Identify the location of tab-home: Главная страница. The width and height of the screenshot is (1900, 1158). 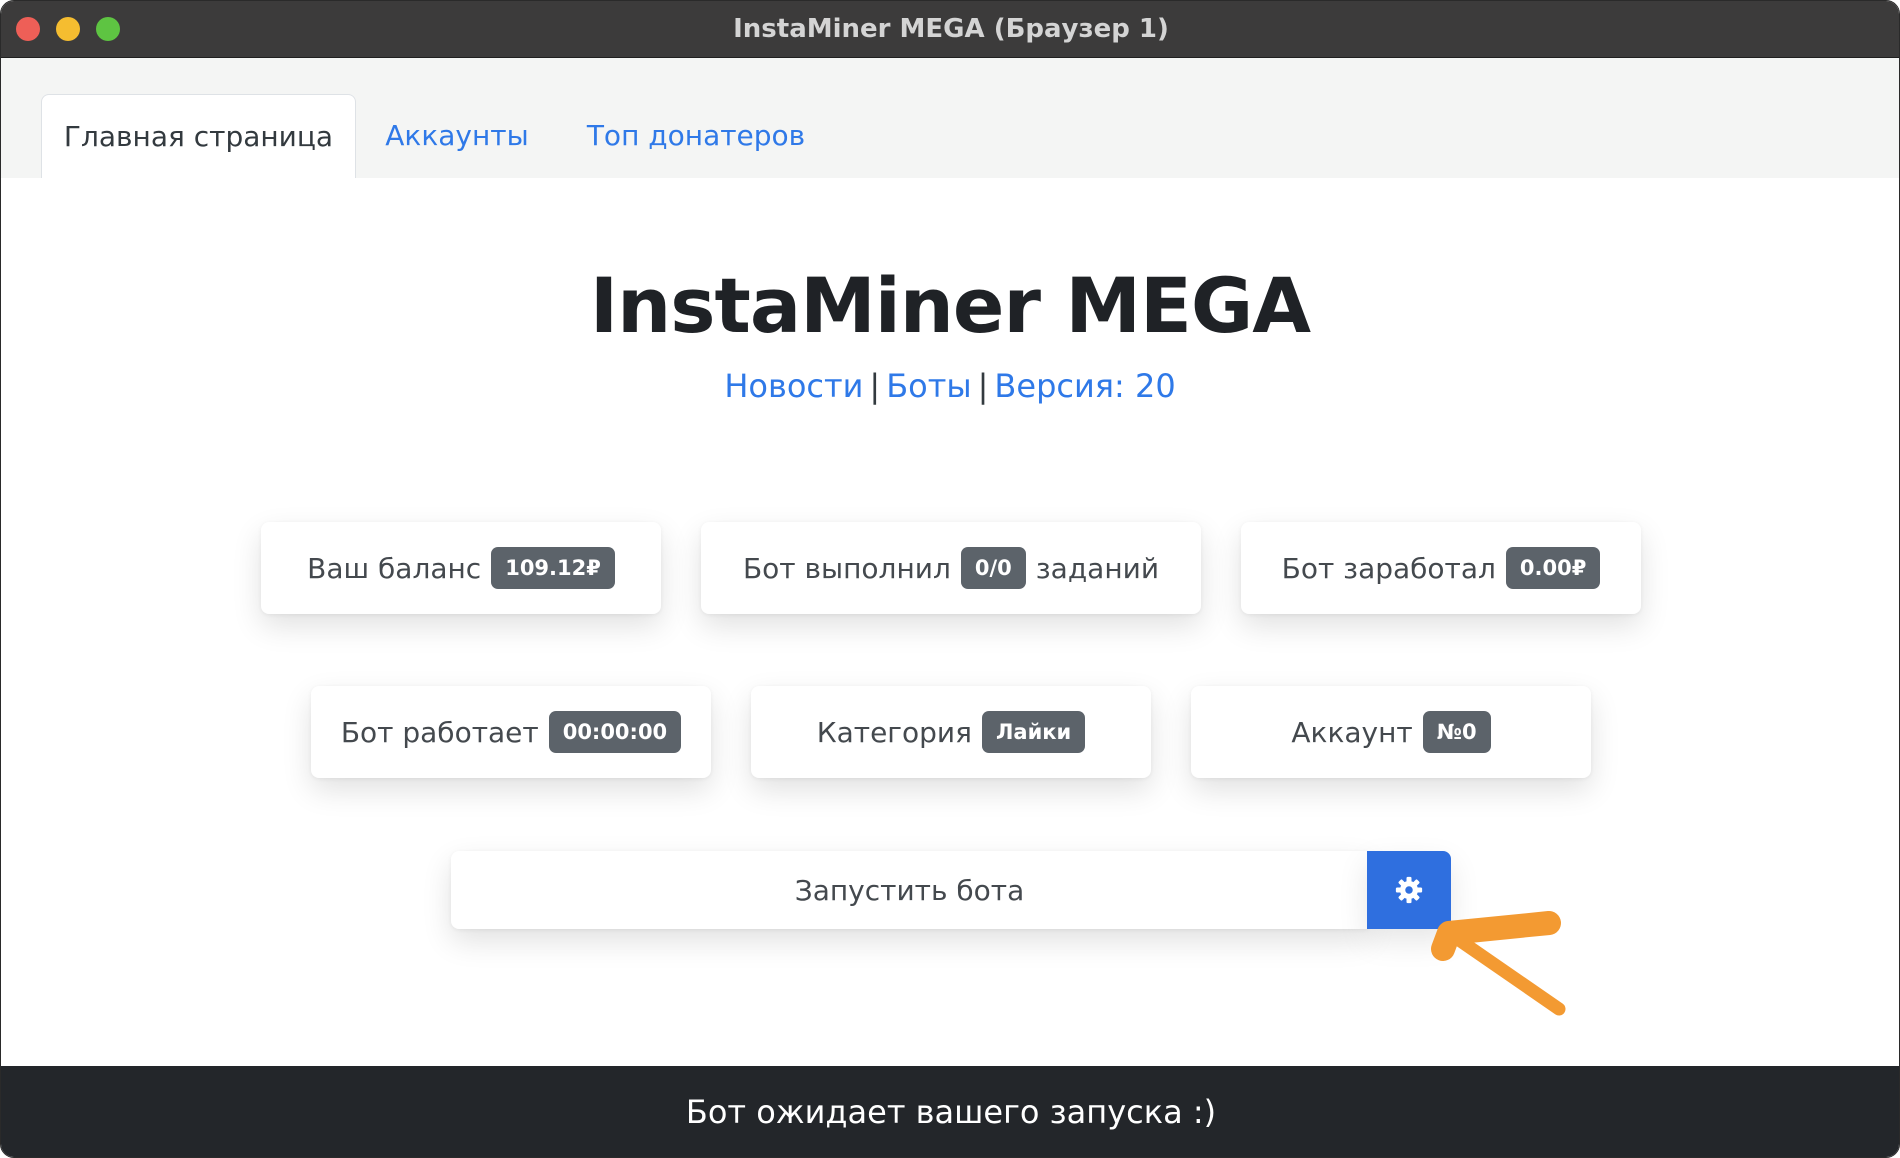
(198, 136).